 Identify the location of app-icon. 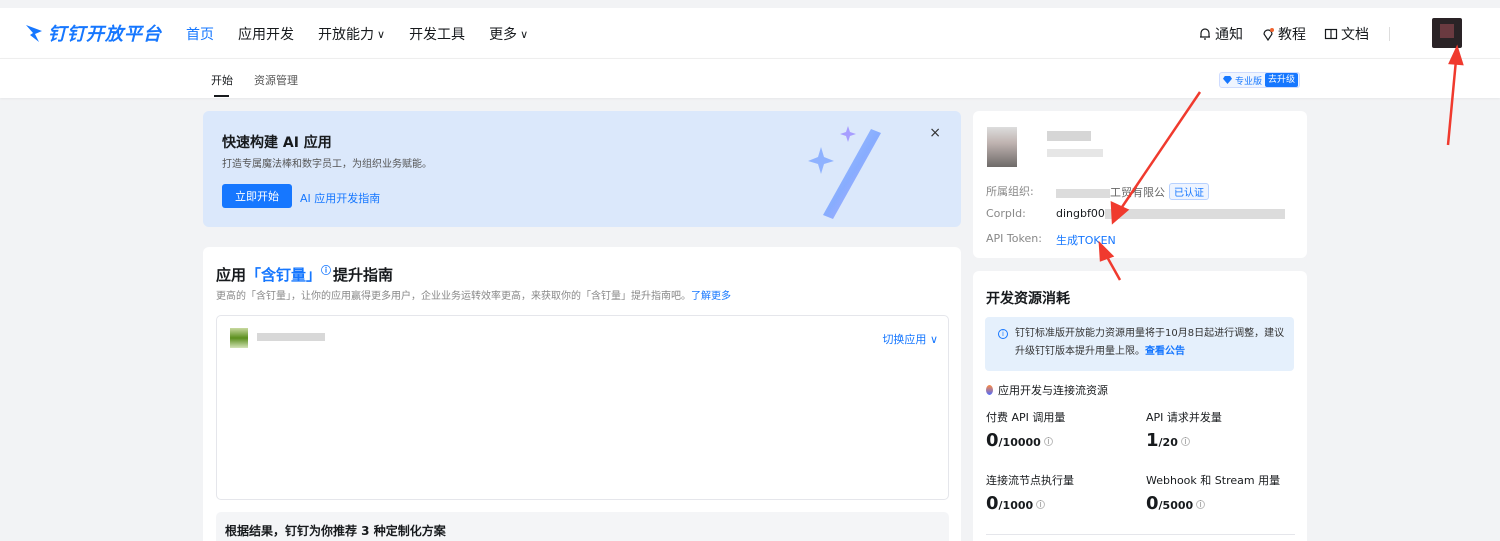
(239, 338).